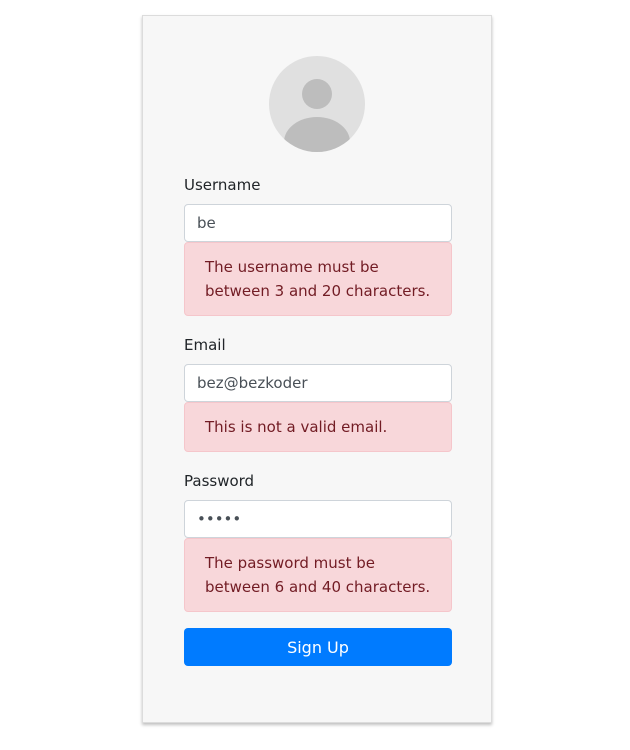 This screenshot has height=750, width=630. Describe the element at coordinates (219, 481) in the screenshot. I see `password-label: Password` at that location.